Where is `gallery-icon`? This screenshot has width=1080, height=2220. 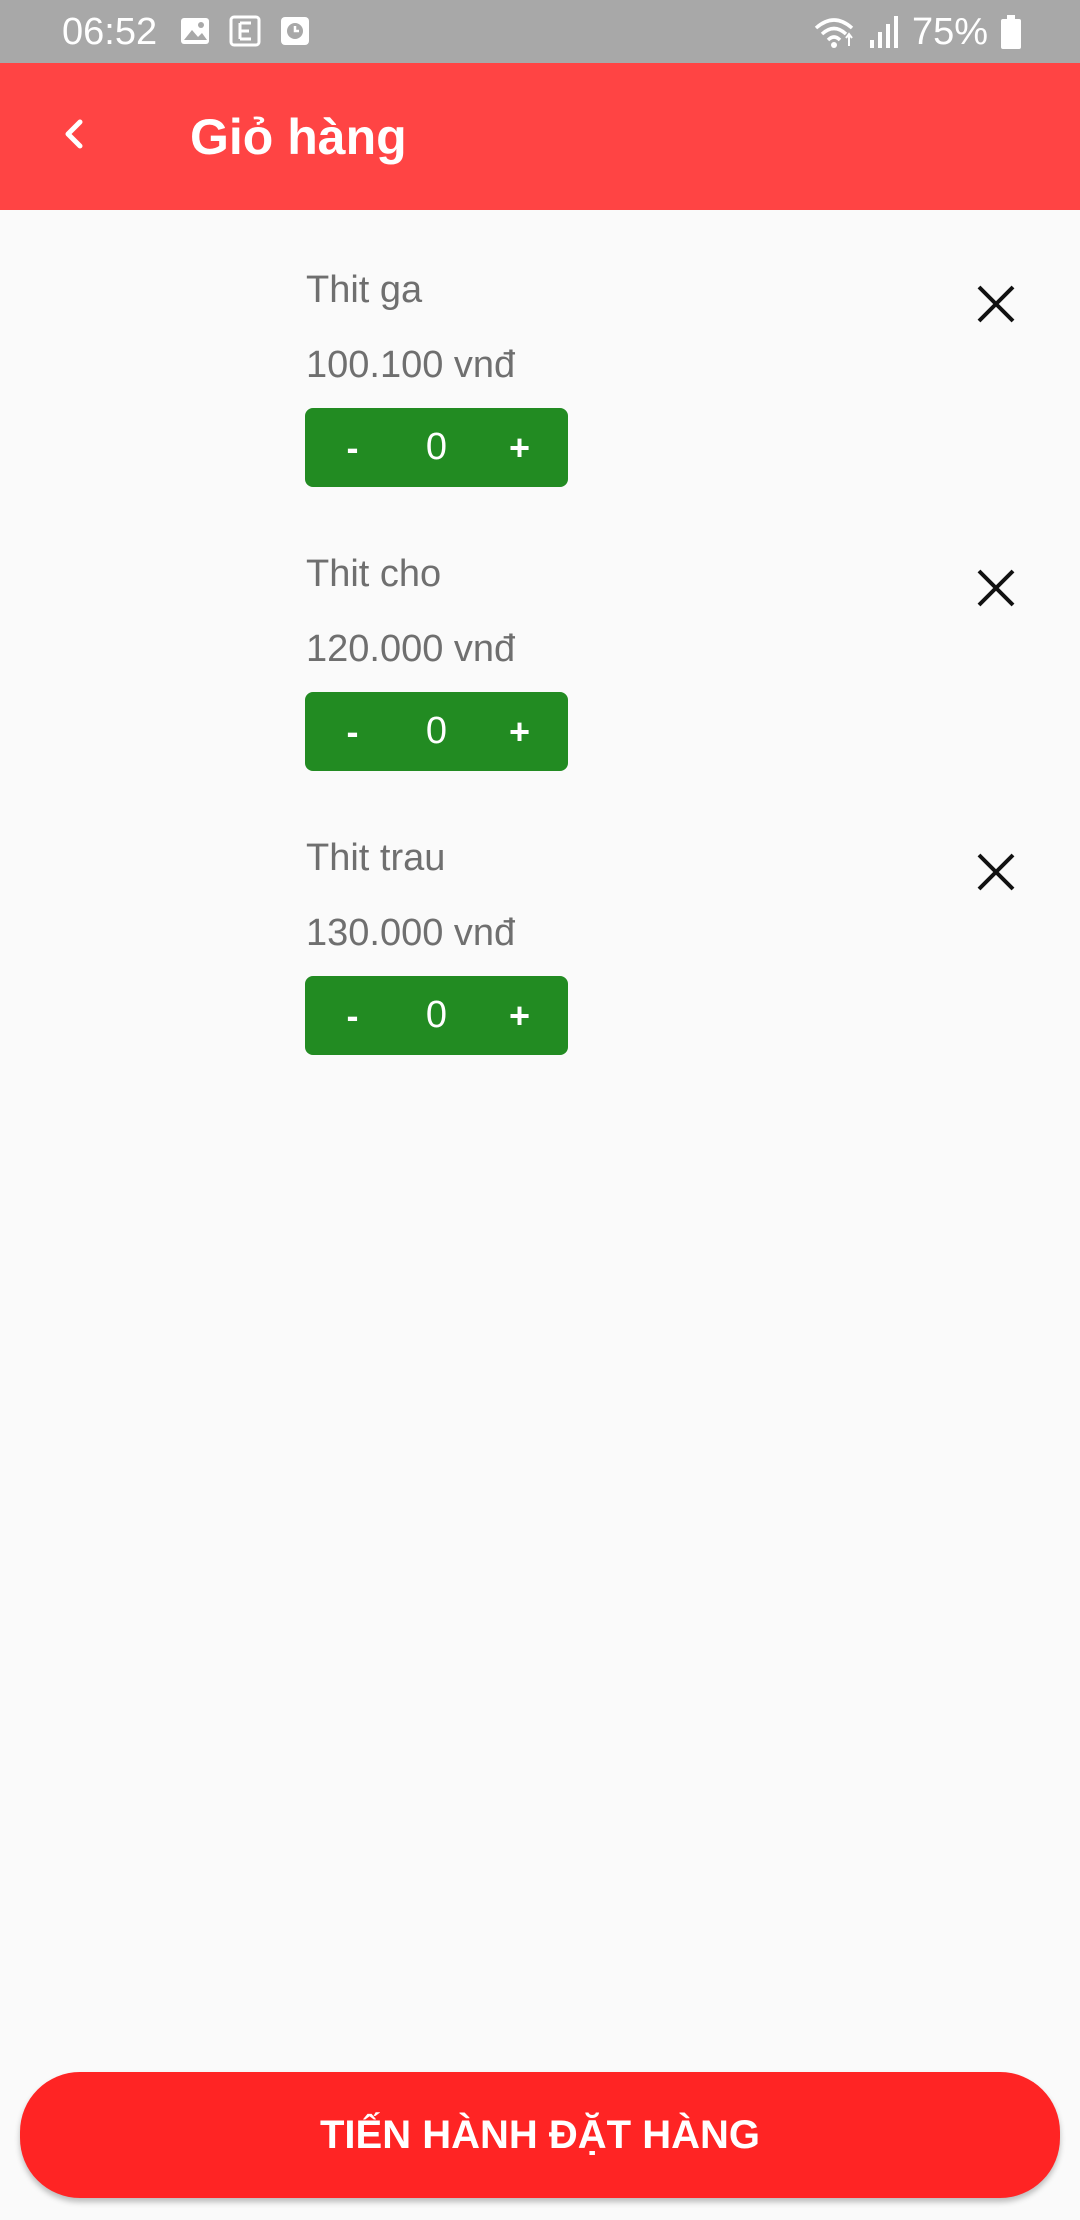 gallery-icon is located at coordinates (195, 31).